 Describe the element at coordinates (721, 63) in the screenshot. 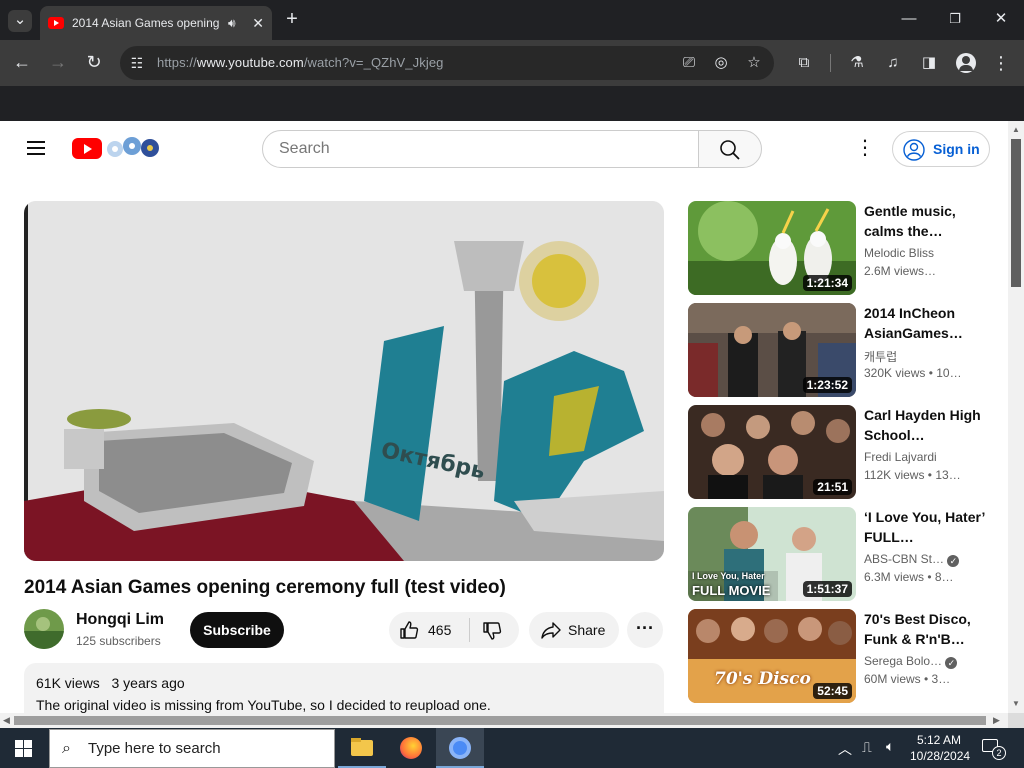

I see `tracking-protection-eye-icon: ◎` at that location.